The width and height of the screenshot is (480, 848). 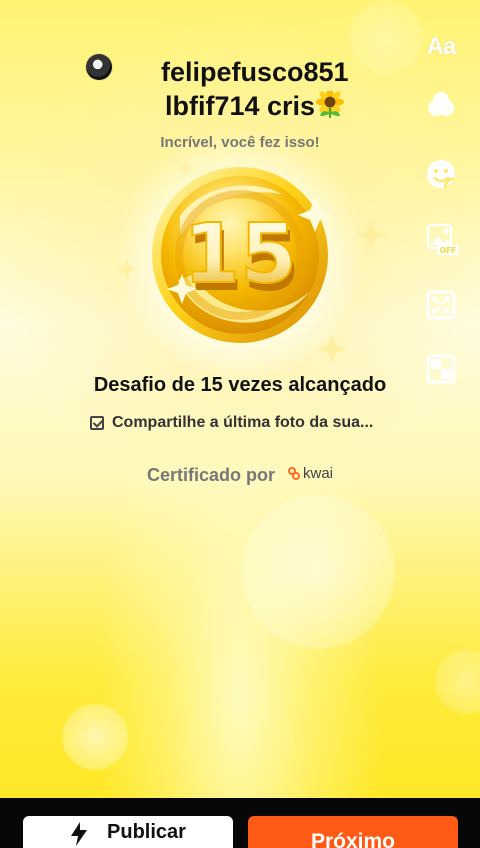 I want to click on achievement-title: Desafio de 15 vezes alcançado, so click(x=240, y=385).